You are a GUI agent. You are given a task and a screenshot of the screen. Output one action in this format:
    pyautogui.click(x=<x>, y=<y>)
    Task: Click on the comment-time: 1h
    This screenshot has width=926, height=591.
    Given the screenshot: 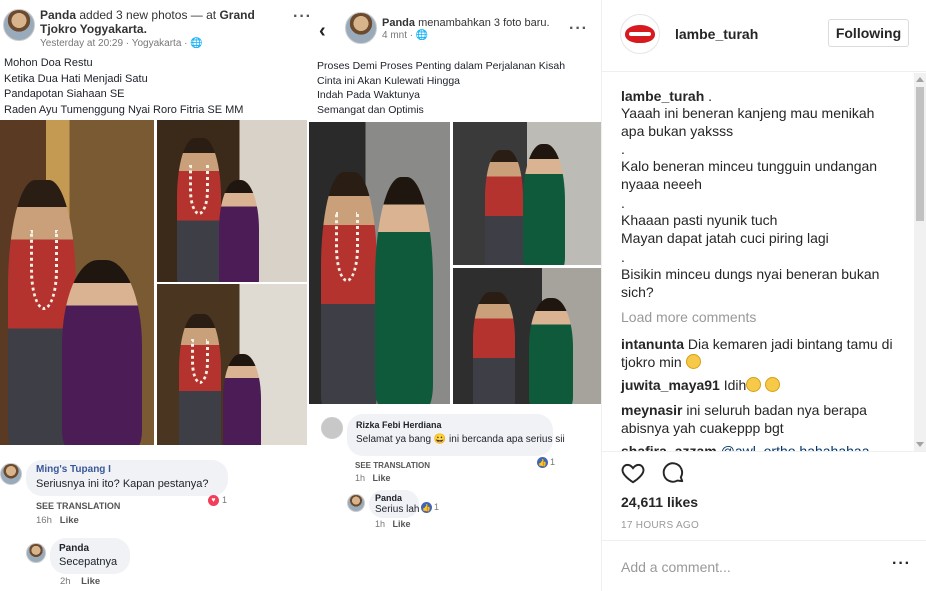 What is the action you would take?
    pyautogui.click(x=360, y=478)
    